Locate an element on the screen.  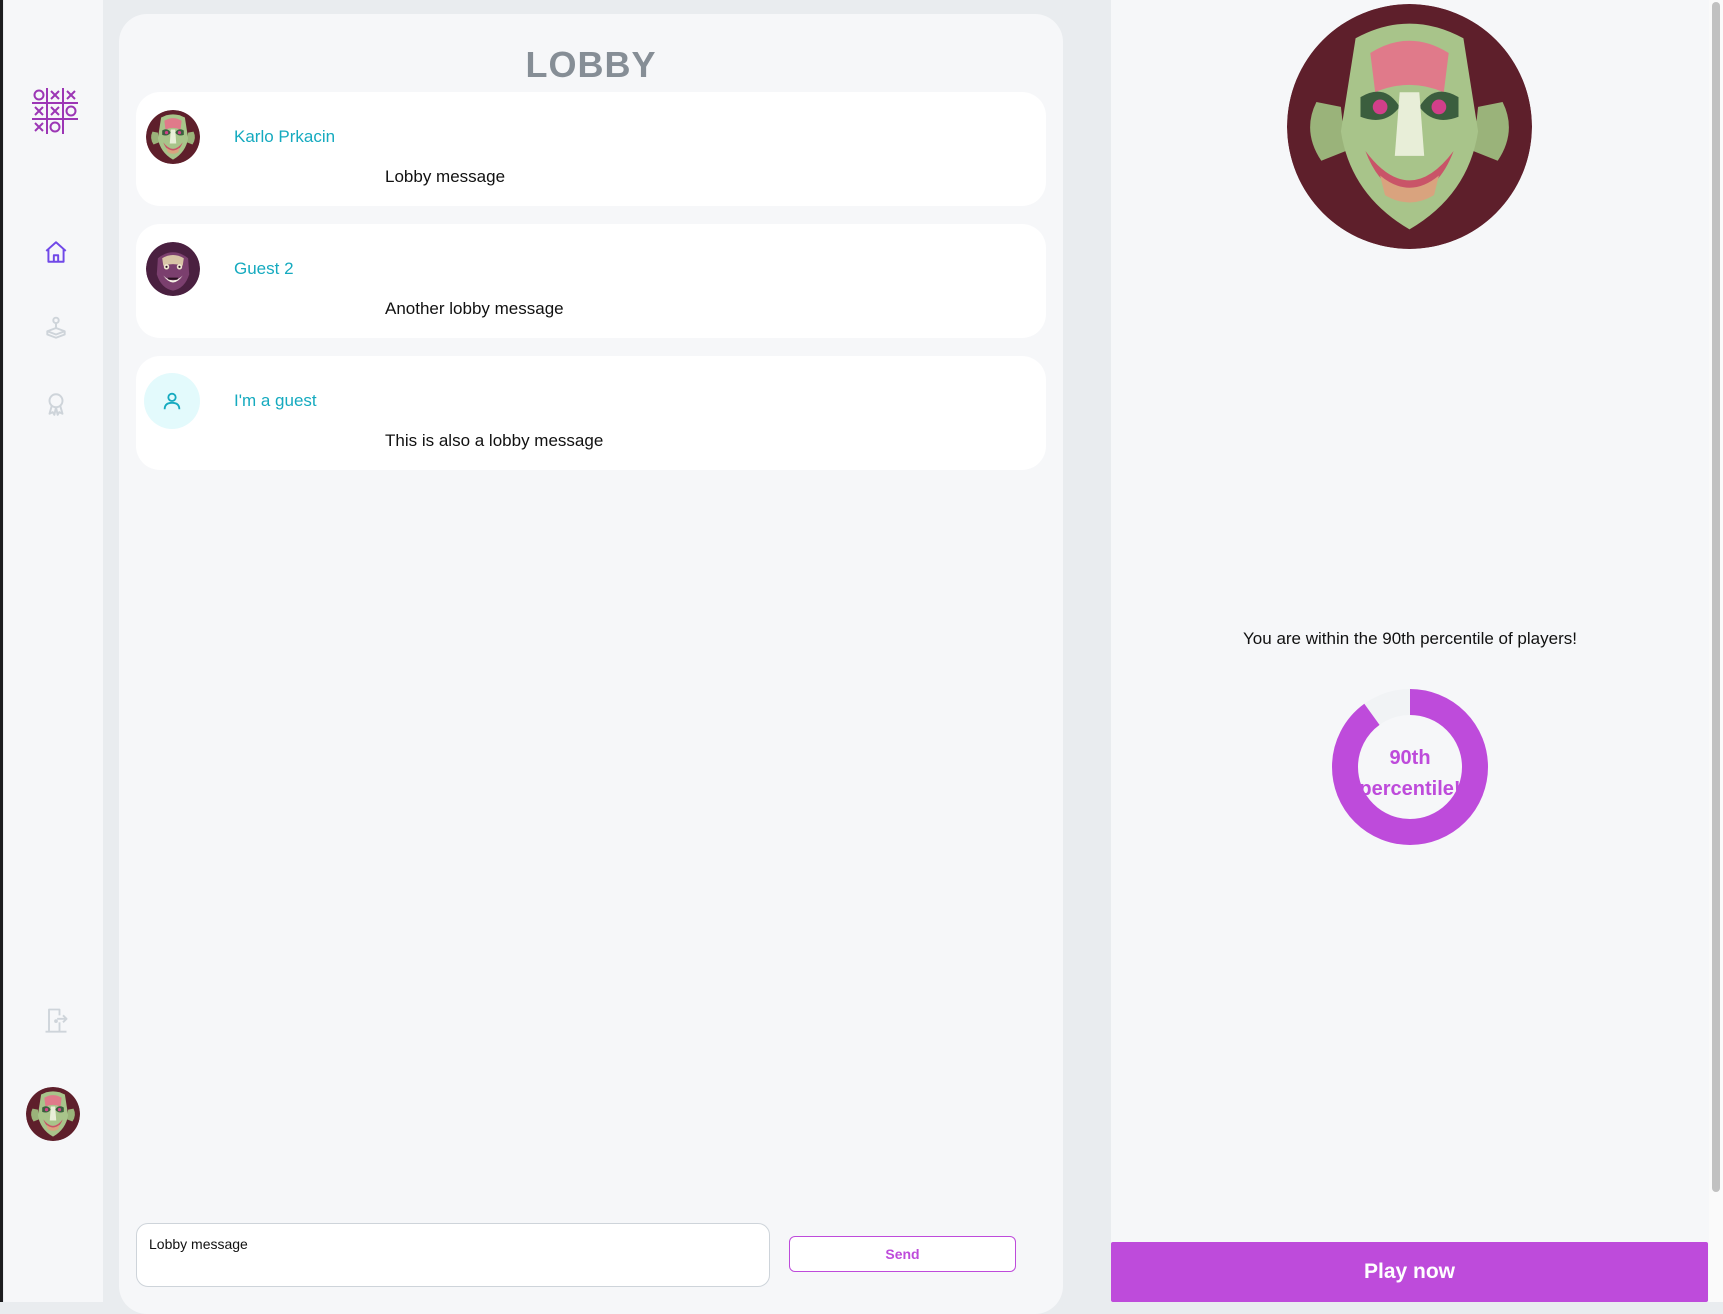
scrollbar-thumb is located at coordinates (1716, 597).